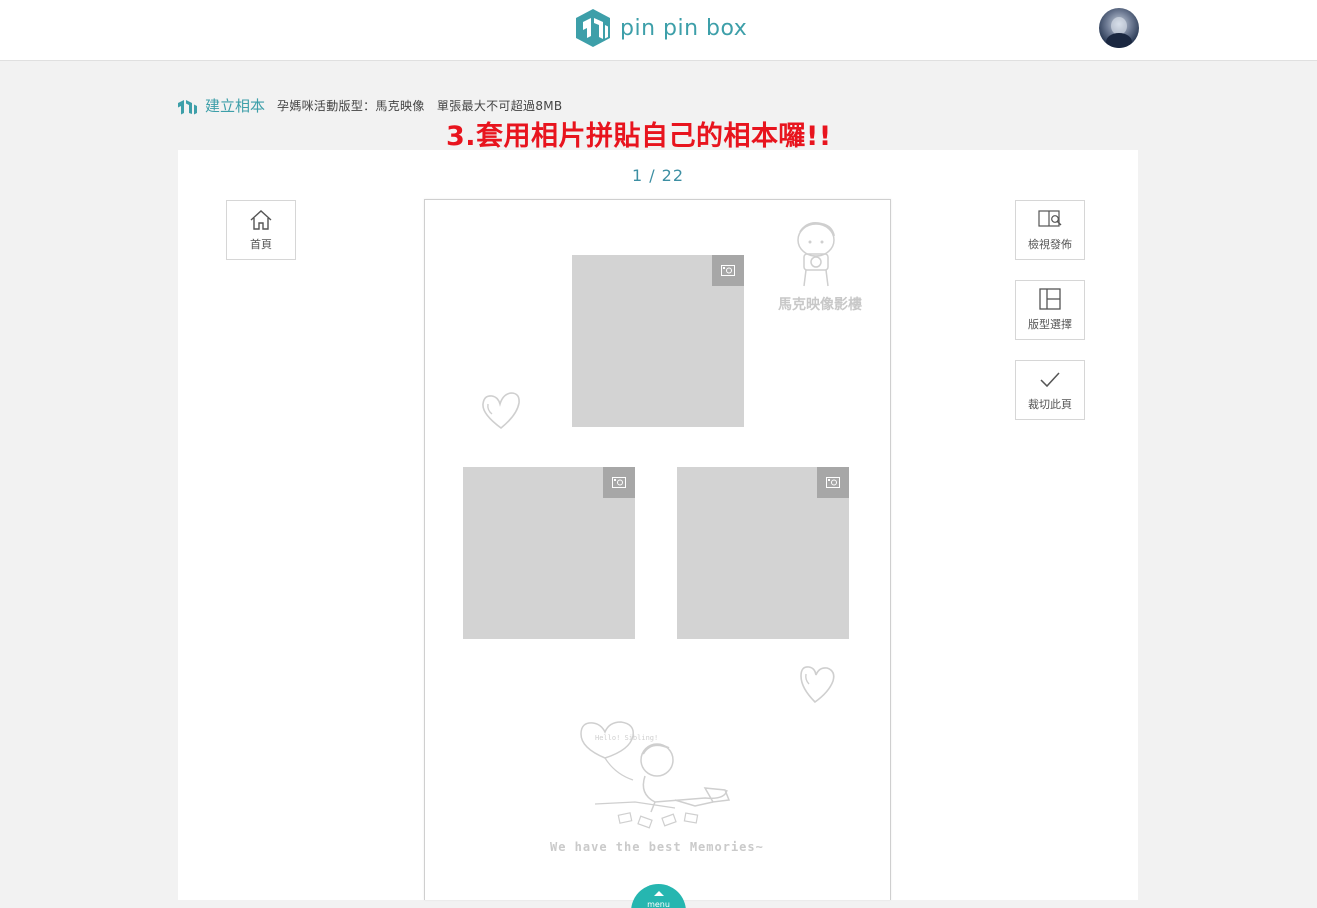  Describe the element at coordinates (261, 220) in the screenshot. I see `home-icon` at that location.